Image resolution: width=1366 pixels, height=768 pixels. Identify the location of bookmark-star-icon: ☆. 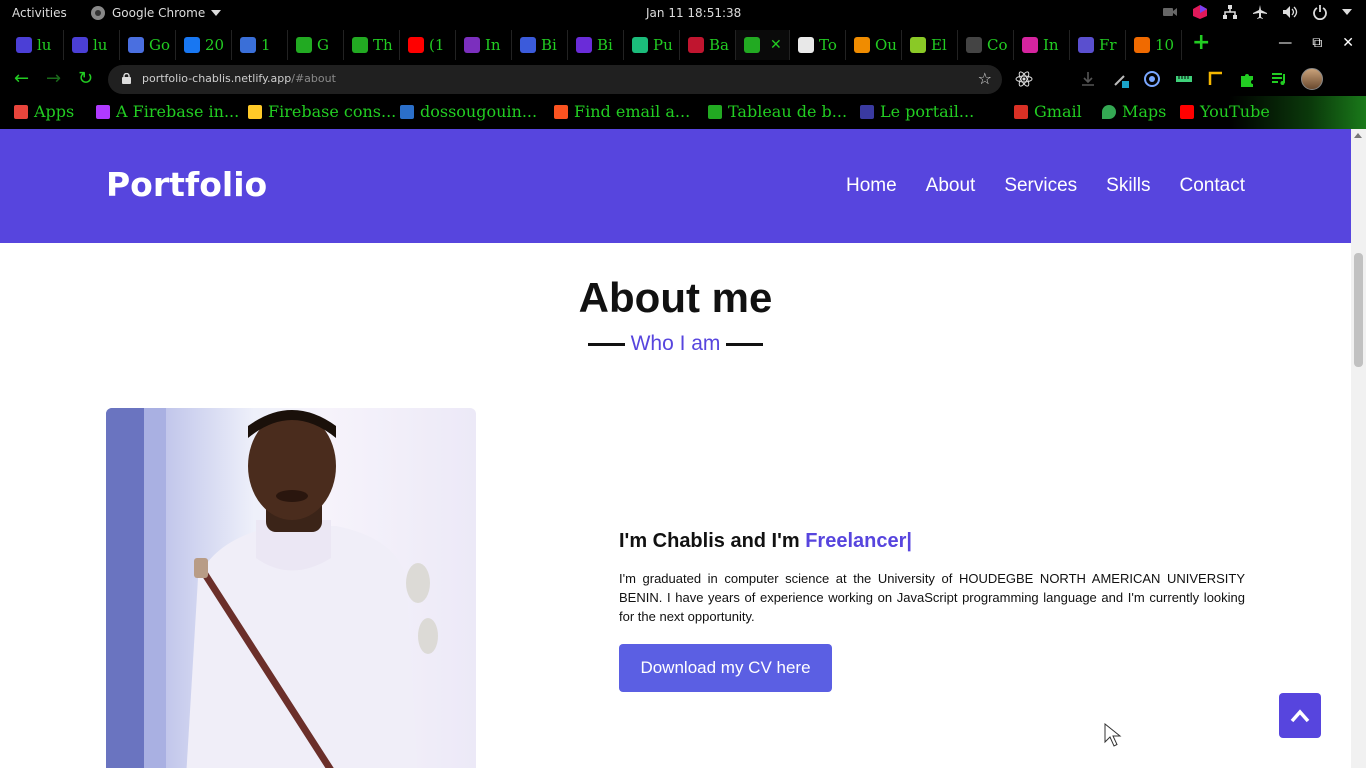
(985, 78).